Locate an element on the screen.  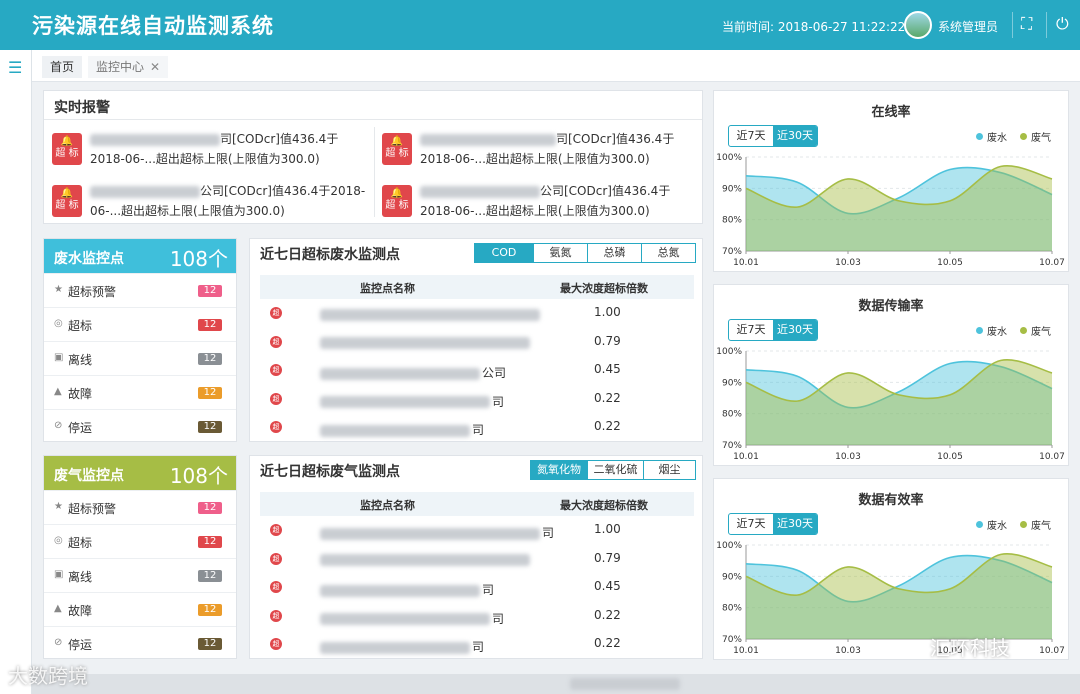
tab-home: 首页 is located at coordinates (62, 67).